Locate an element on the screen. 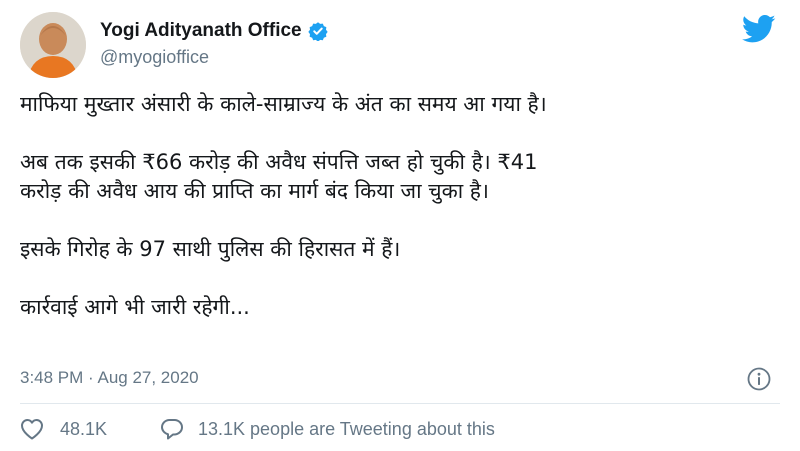 Image resolution: width=800 pixels, height=451 pixels. tweeting-about-link: 13.1K people are Tweeting about this is located at coordinates (327, 429).